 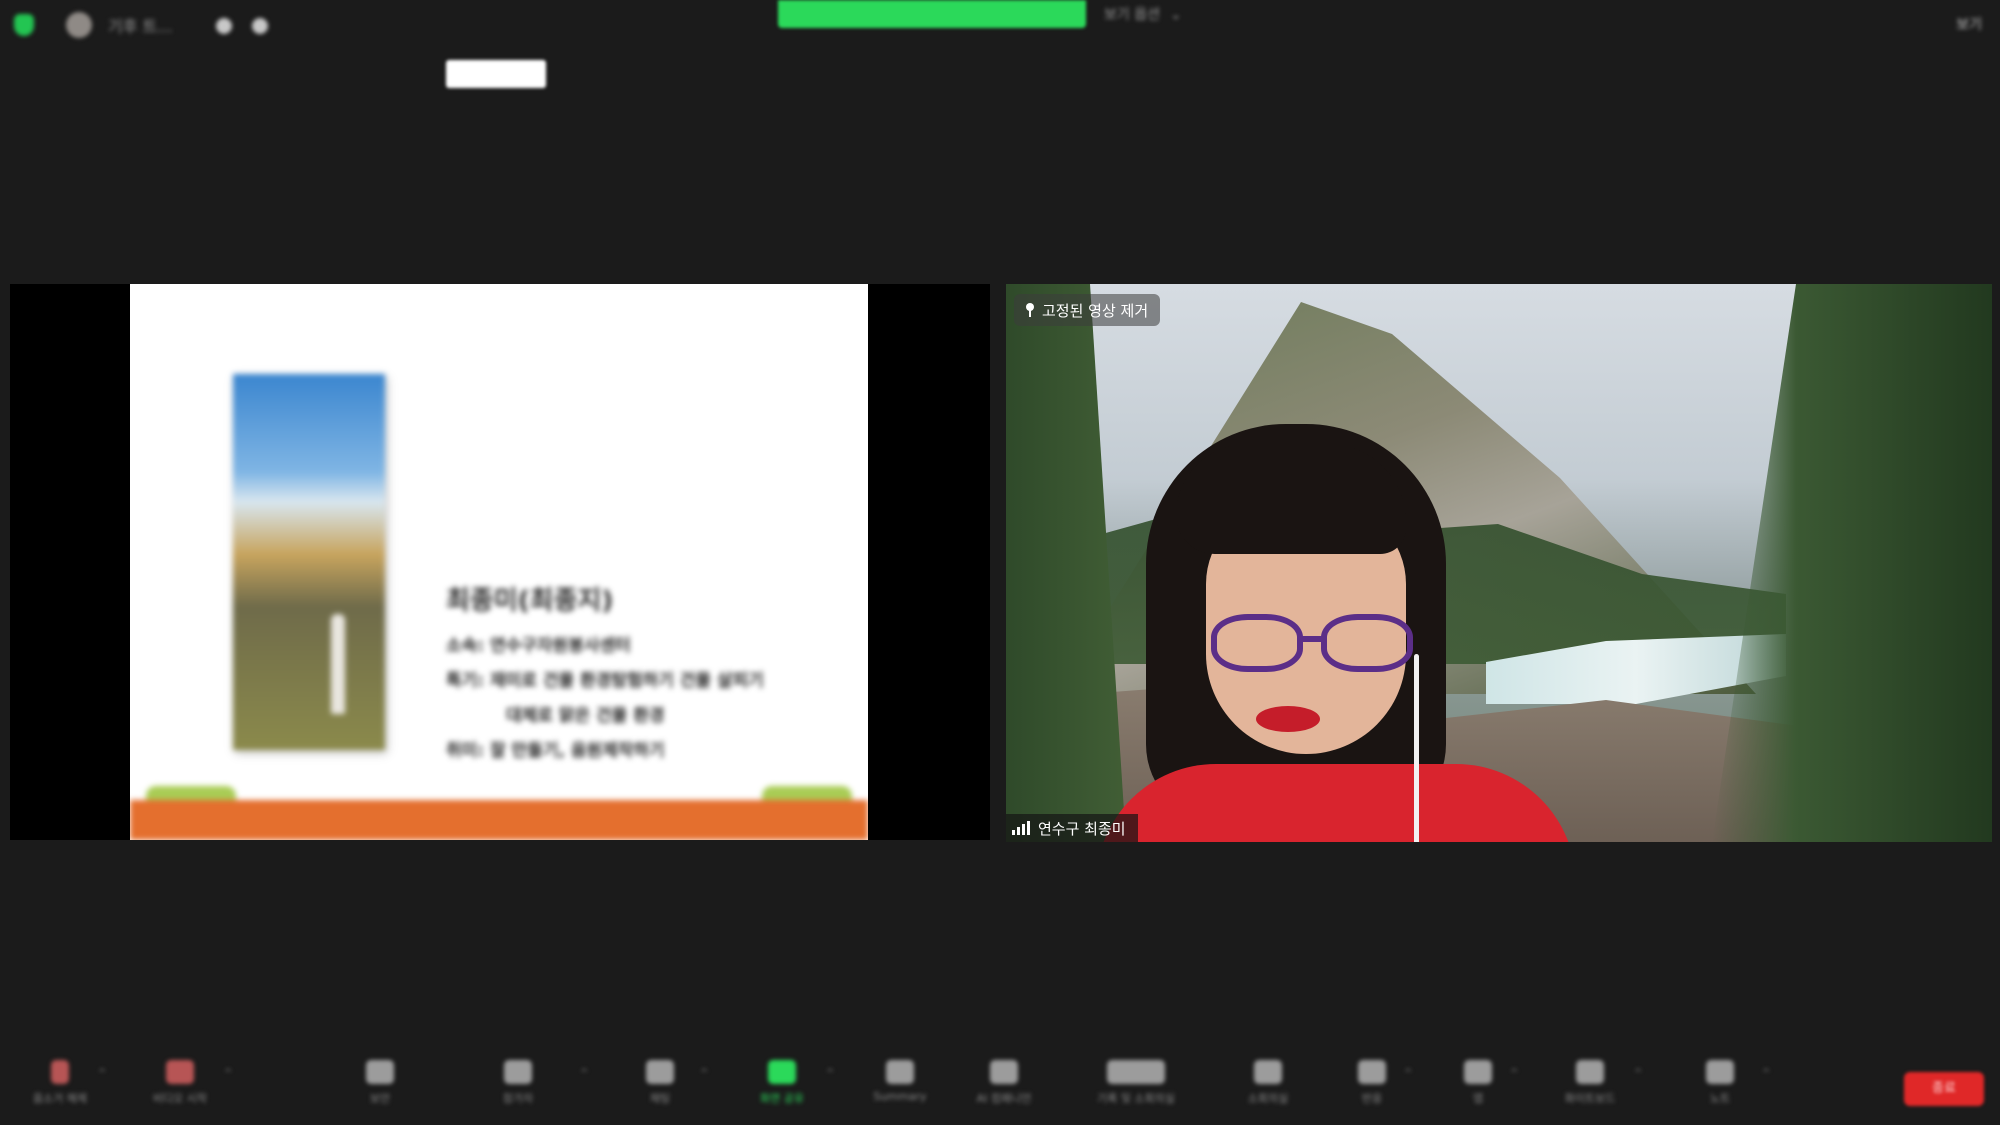 I want to click on toolbar-label: 반응, so click(x=1372, y=1098).